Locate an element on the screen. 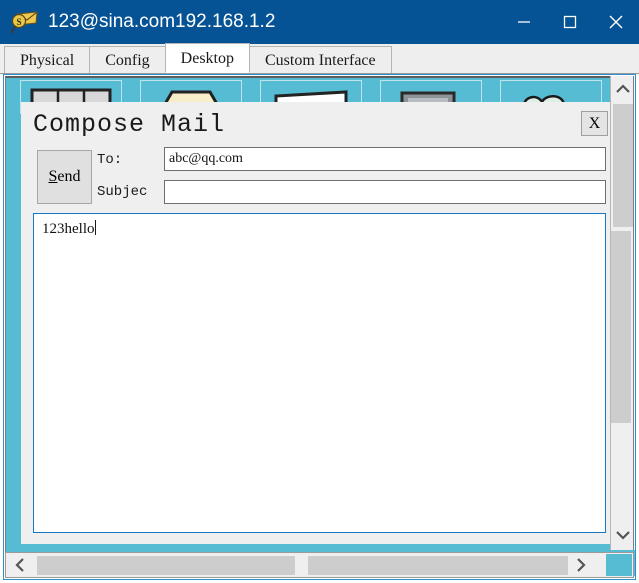 This screenshot has width=639, height=583. close-compose-button: X is located at coordinates (594, 123).